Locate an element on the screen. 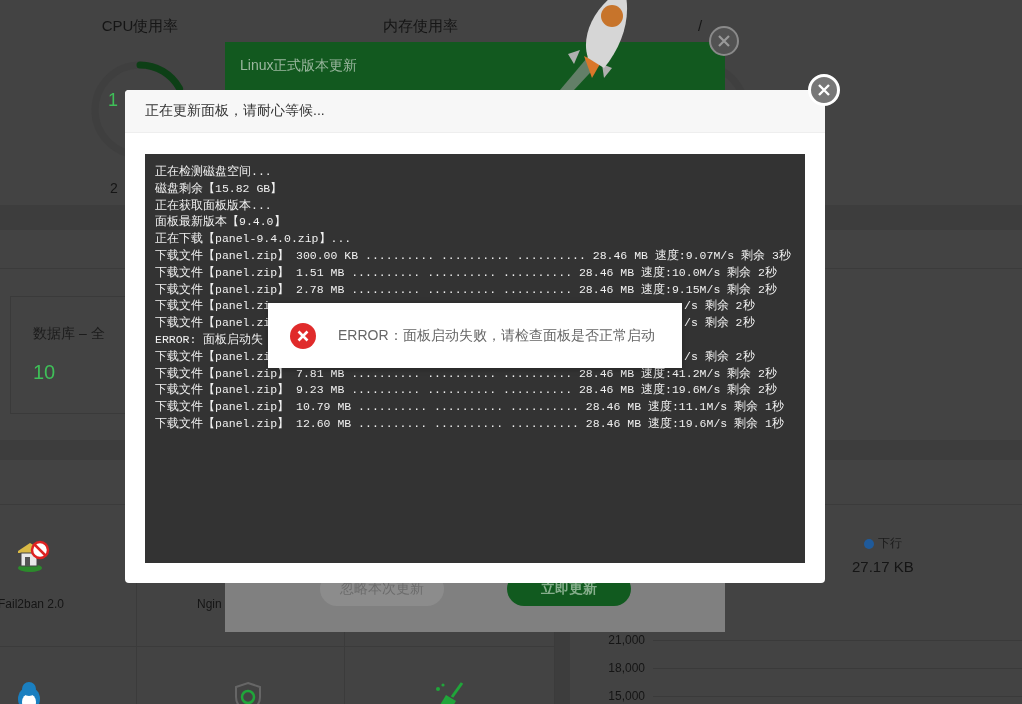  log-line: 下载文件【panel.zip】 1.51 MB .......... .......... .......... 28.46 MB 速度:10.0M/s 剩余 2秒 is located at coordinates (466, 272).